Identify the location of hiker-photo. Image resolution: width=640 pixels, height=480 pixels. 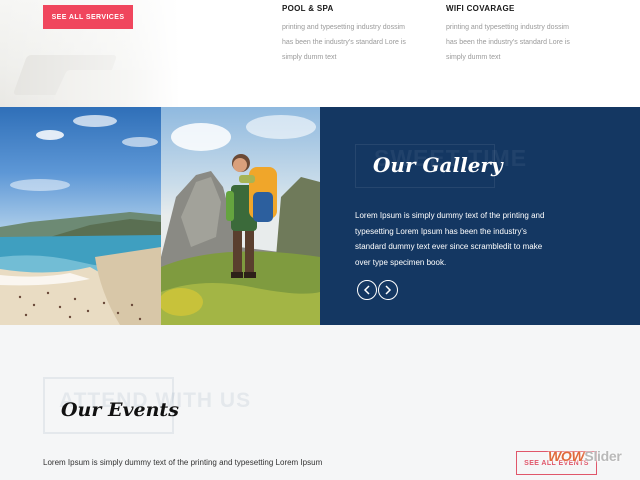
(240, 216).